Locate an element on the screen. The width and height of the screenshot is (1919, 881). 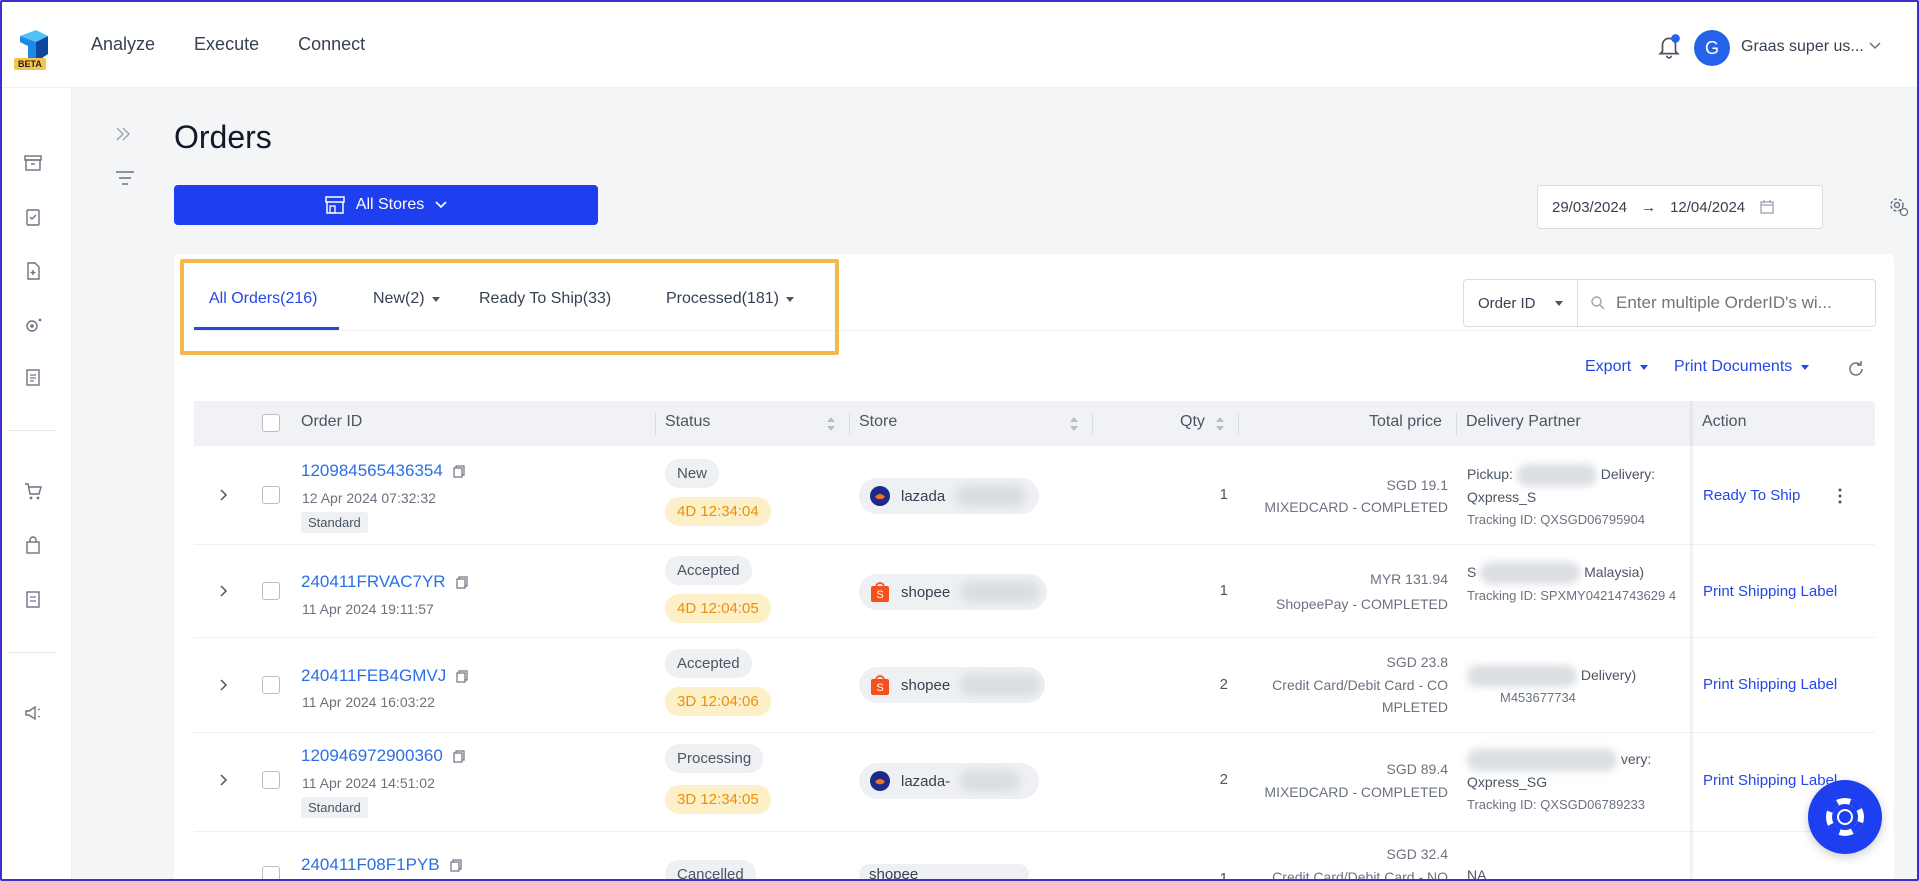
shopping-bag-icon is located at coordinates (33, 545).